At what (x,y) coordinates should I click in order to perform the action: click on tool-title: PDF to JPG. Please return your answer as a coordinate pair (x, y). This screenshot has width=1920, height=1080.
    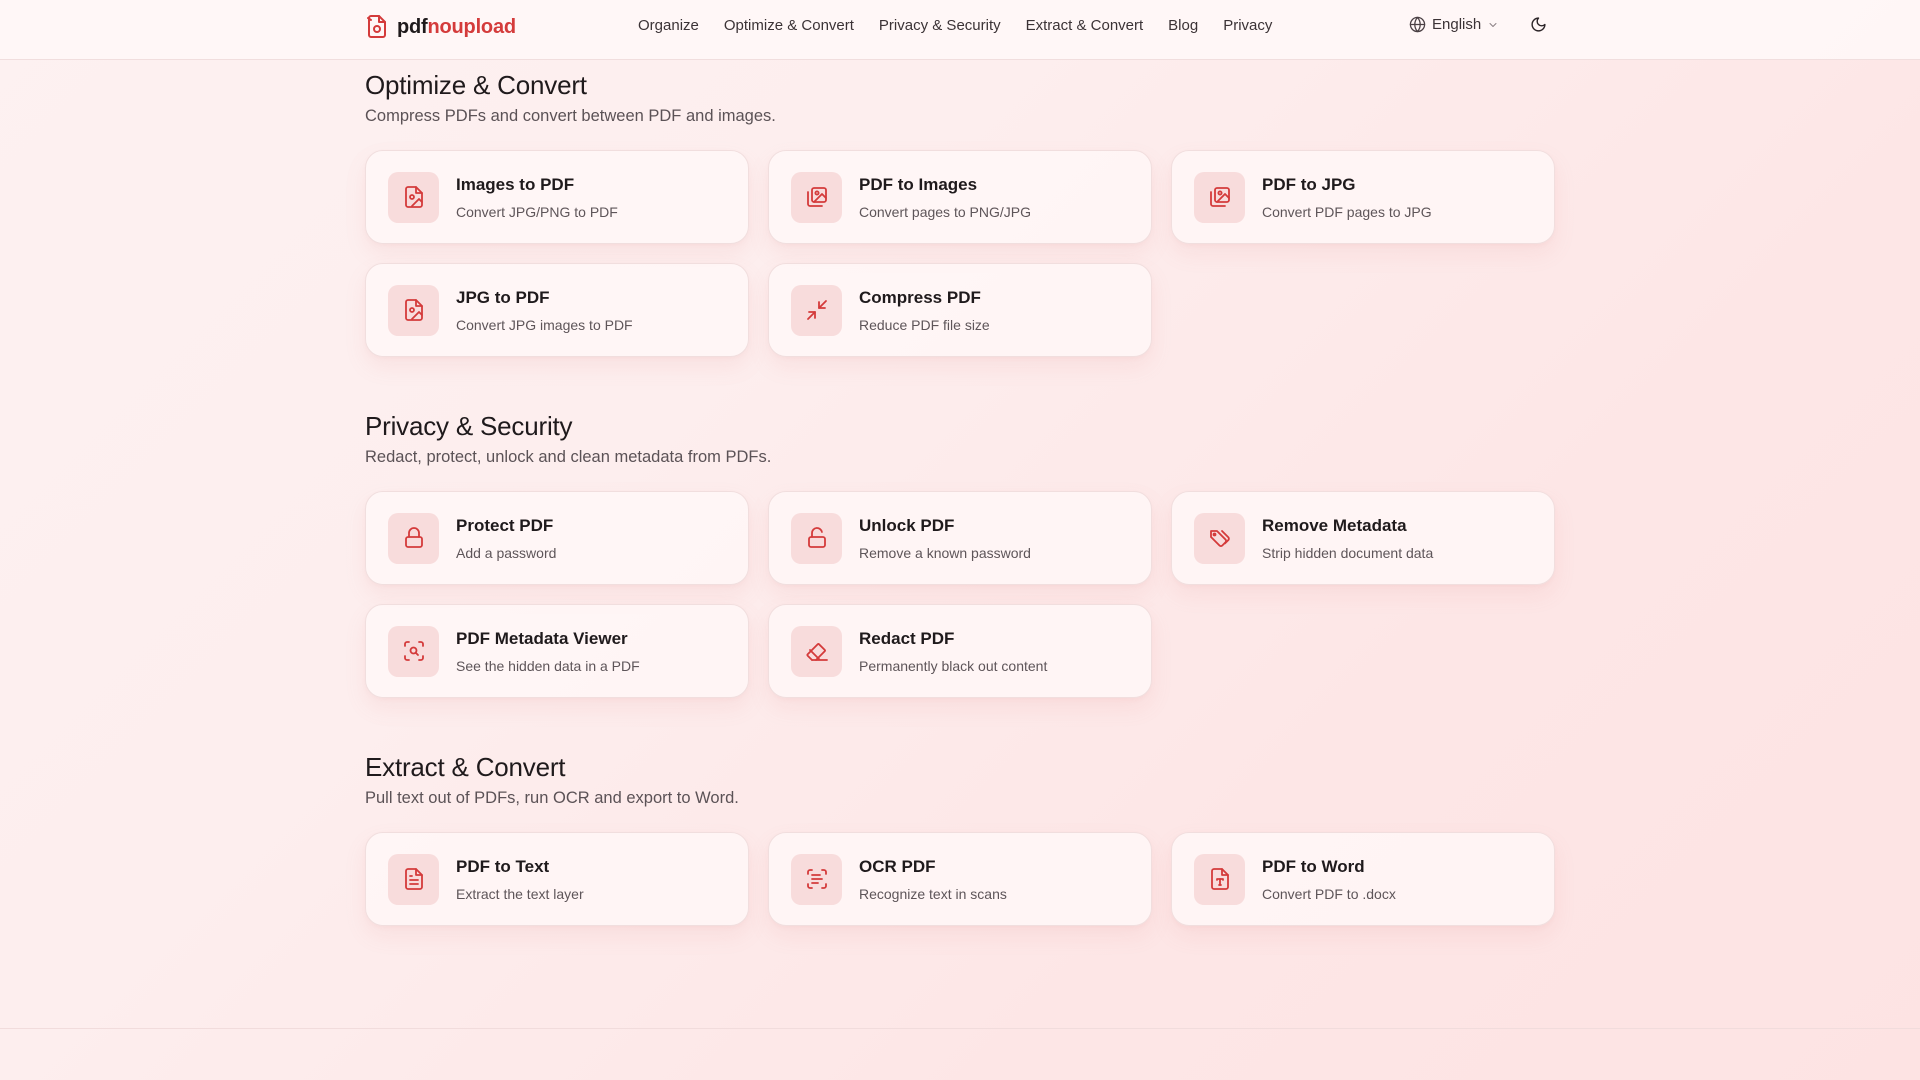
    Looking at the image, I should click on (1309, 184).